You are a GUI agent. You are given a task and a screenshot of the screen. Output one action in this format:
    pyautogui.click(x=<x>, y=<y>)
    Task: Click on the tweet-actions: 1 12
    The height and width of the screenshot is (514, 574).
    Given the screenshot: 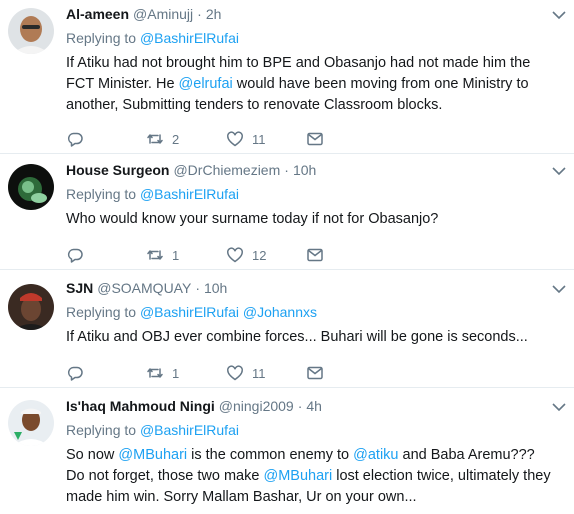 What is the action you would take?
    pyautogui.click(x=310, y=255)
    